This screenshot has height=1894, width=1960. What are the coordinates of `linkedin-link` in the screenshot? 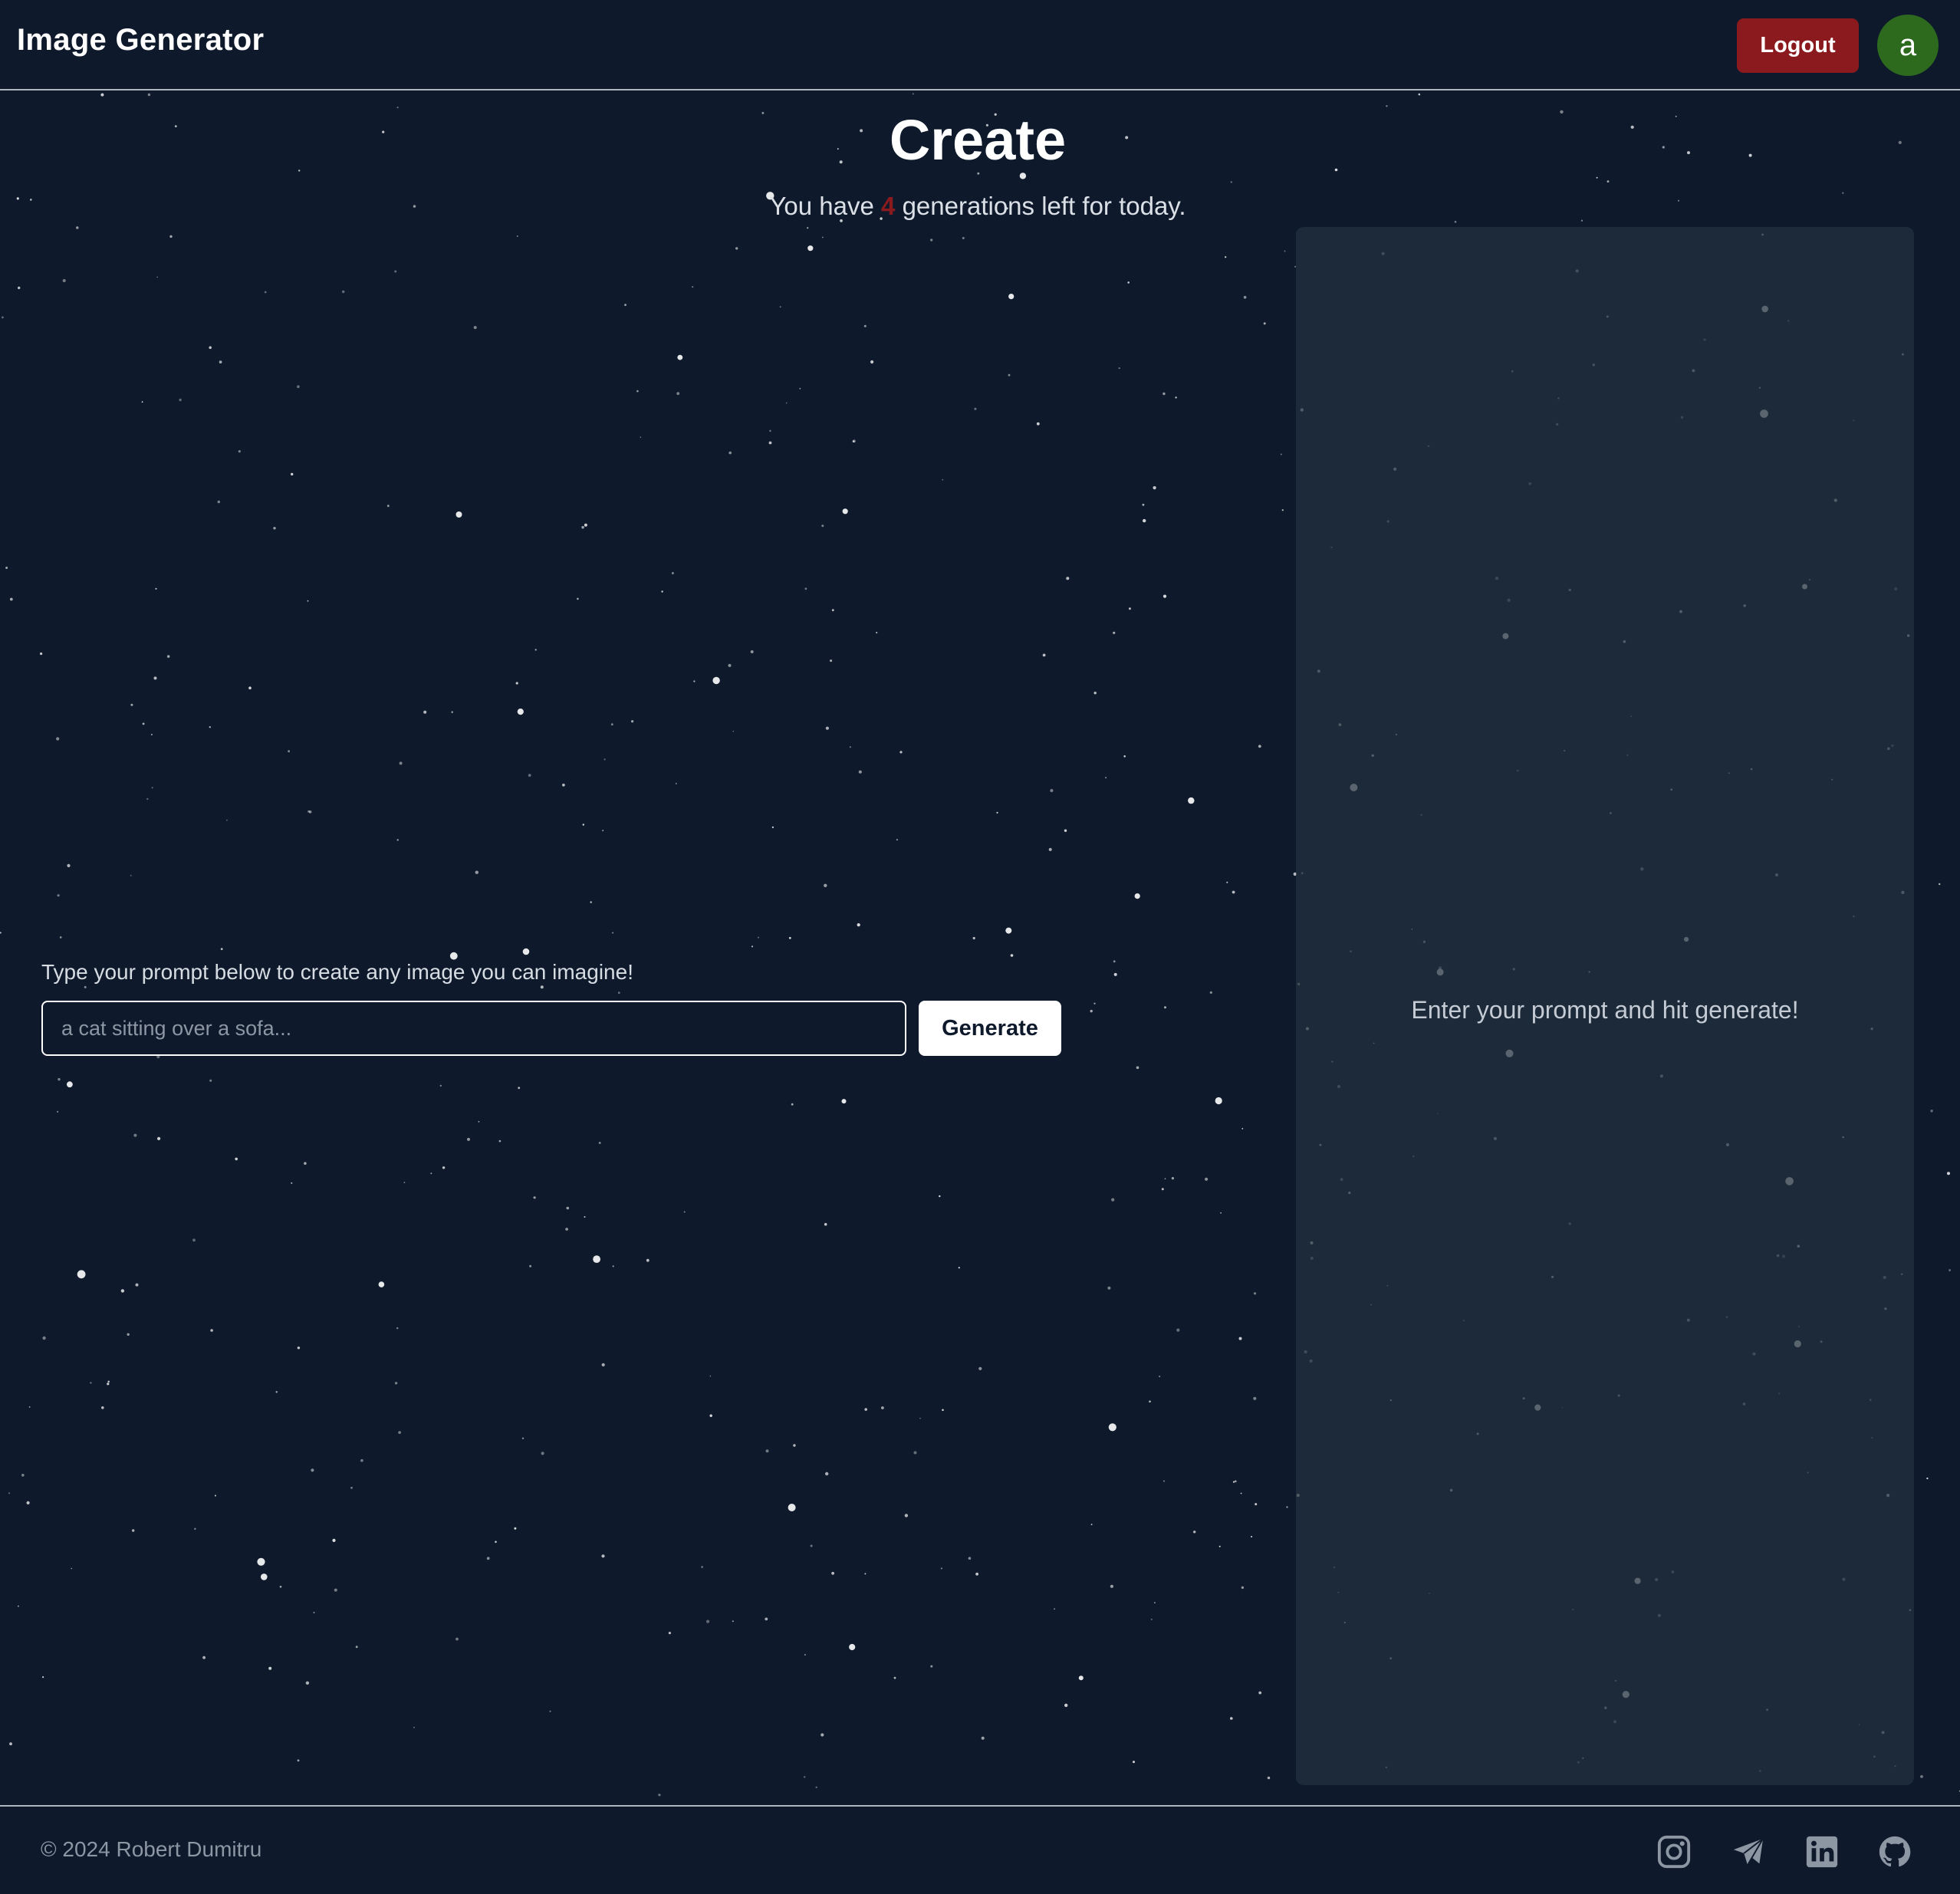 It's located at (1822, 1851).